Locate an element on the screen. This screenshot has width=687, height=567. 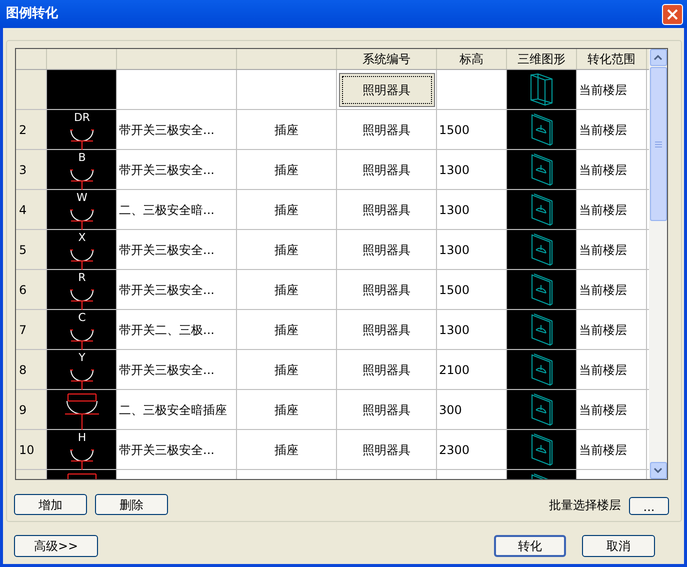
delete-button: 删除 is located at coordinates (131, 504).